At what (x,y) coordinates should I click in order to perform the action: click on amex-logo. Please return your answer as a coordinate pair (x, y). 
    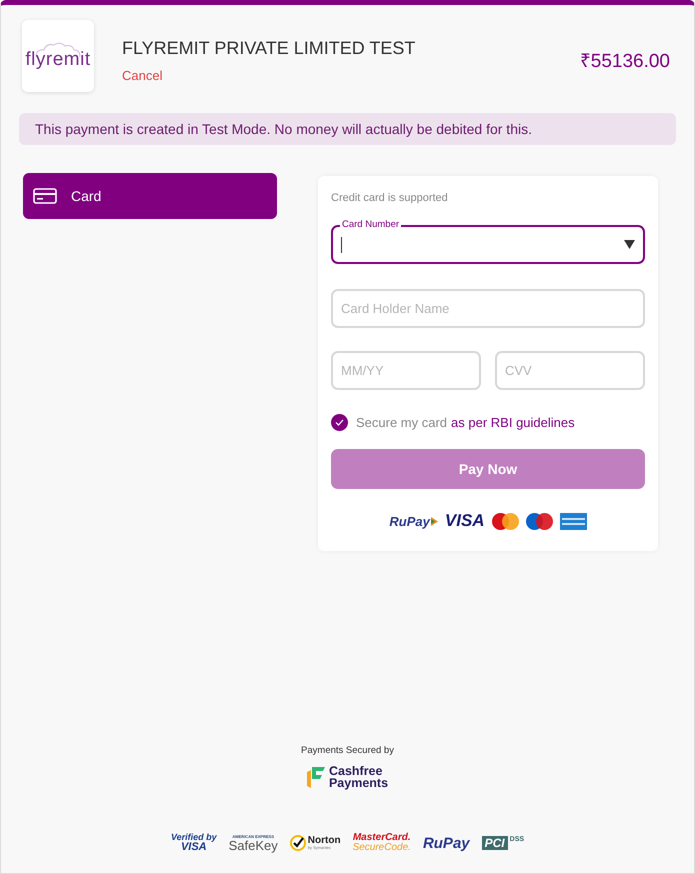
    Looking at the image, I should click on (573, 521).